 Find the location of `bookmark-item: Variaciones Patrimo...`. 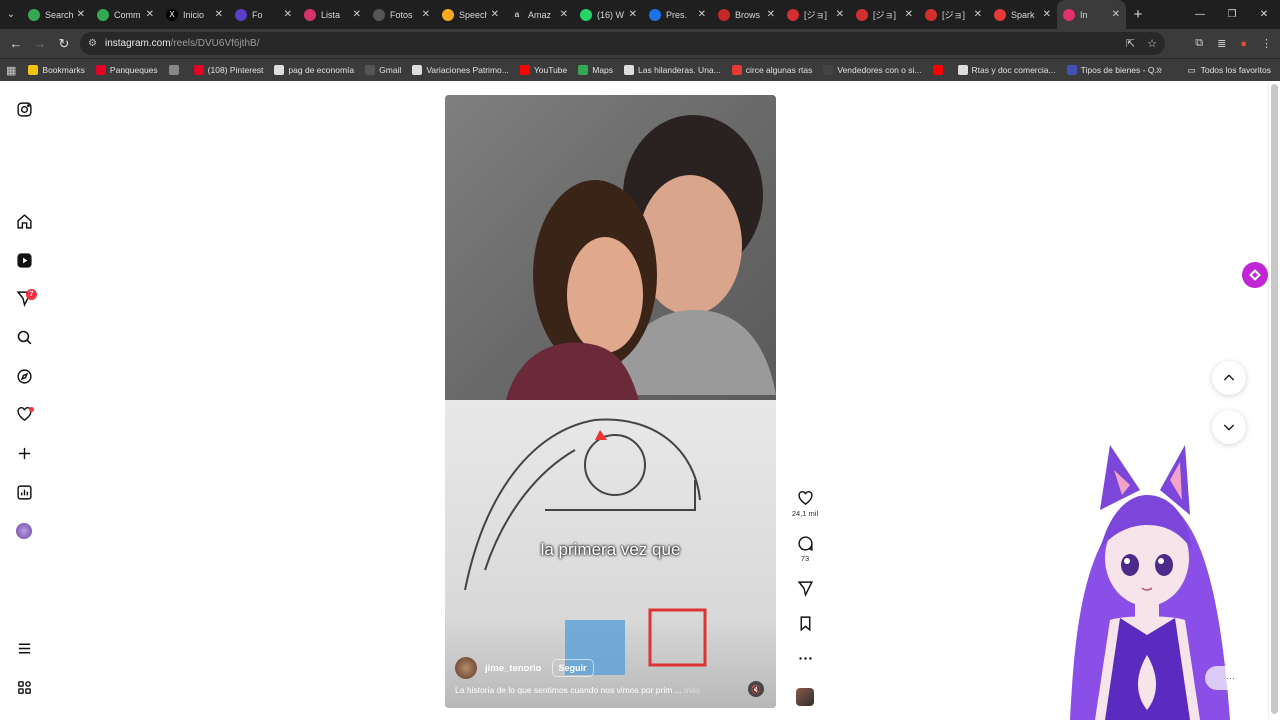

bookmark-item: Variaciones Patrimo... is located at coordinates (460, 70).